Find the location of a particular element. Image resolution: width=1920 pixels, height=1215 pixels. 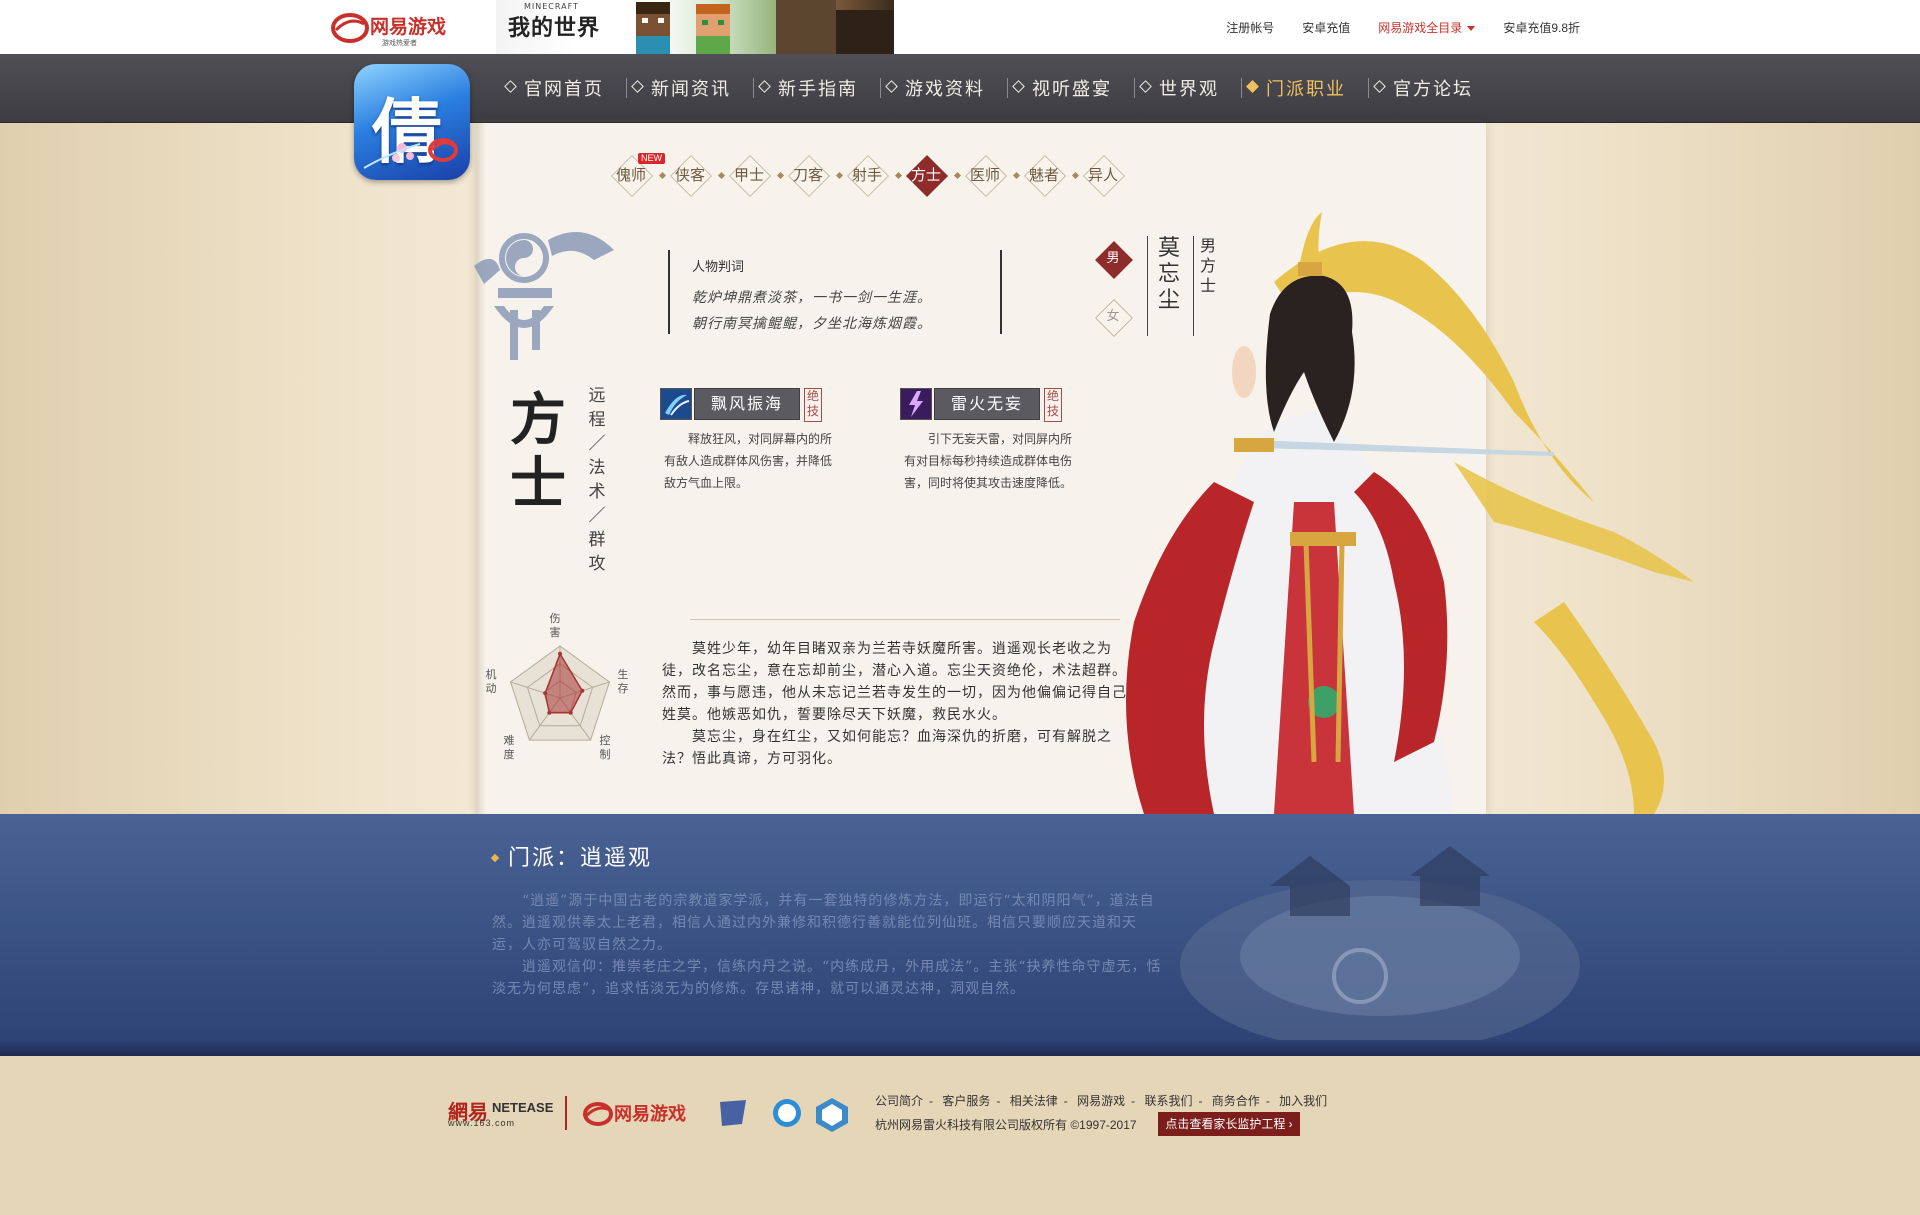

game-catalog-dropdown: 网易游戏全目录 is located at coordinates (1427, 27).